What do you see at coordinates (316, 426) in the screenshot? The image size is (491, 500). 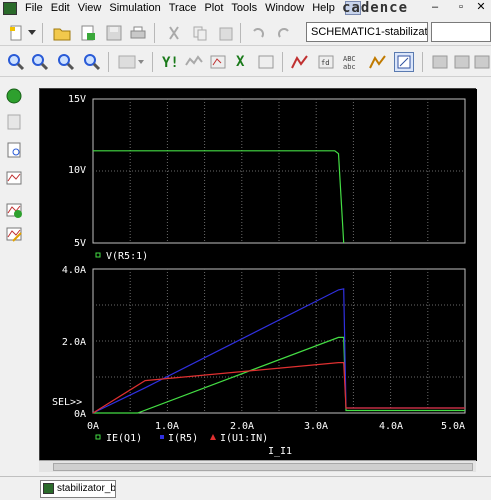 I see `x-tick-3a: 3.0A` at bounding box center [316, 426].